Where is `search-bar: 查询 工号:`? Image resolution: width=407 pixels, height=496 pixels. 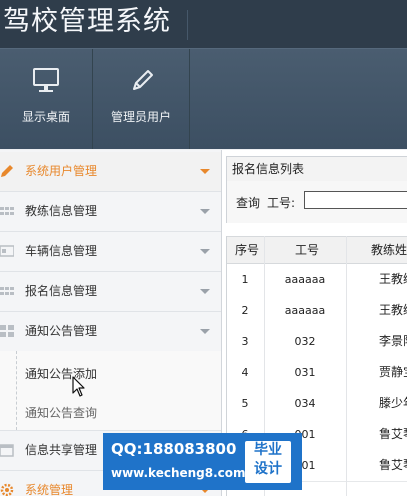 search-bar: 查询 工号: is located at coordinates (316, 202).